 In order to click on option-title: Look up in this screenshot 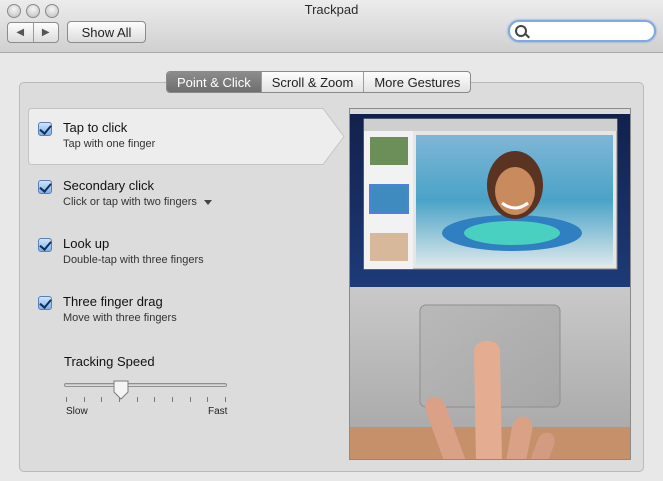, I will do `click(86, 243)`.